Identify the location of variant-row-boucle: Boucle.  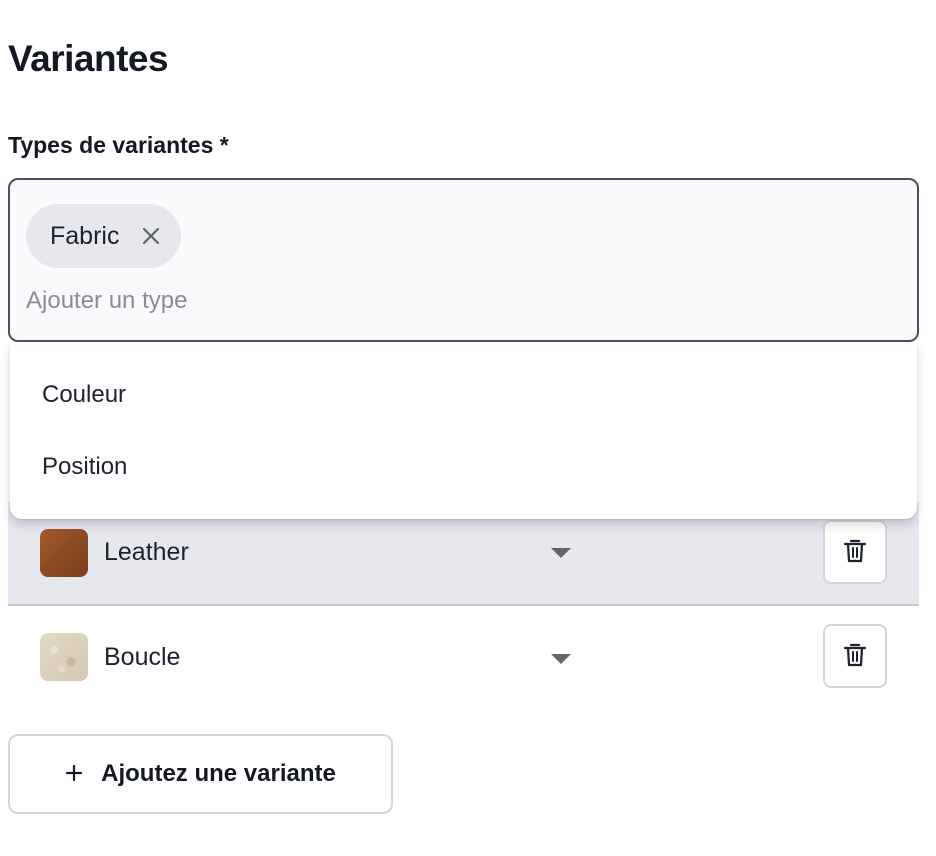
(463, 658).